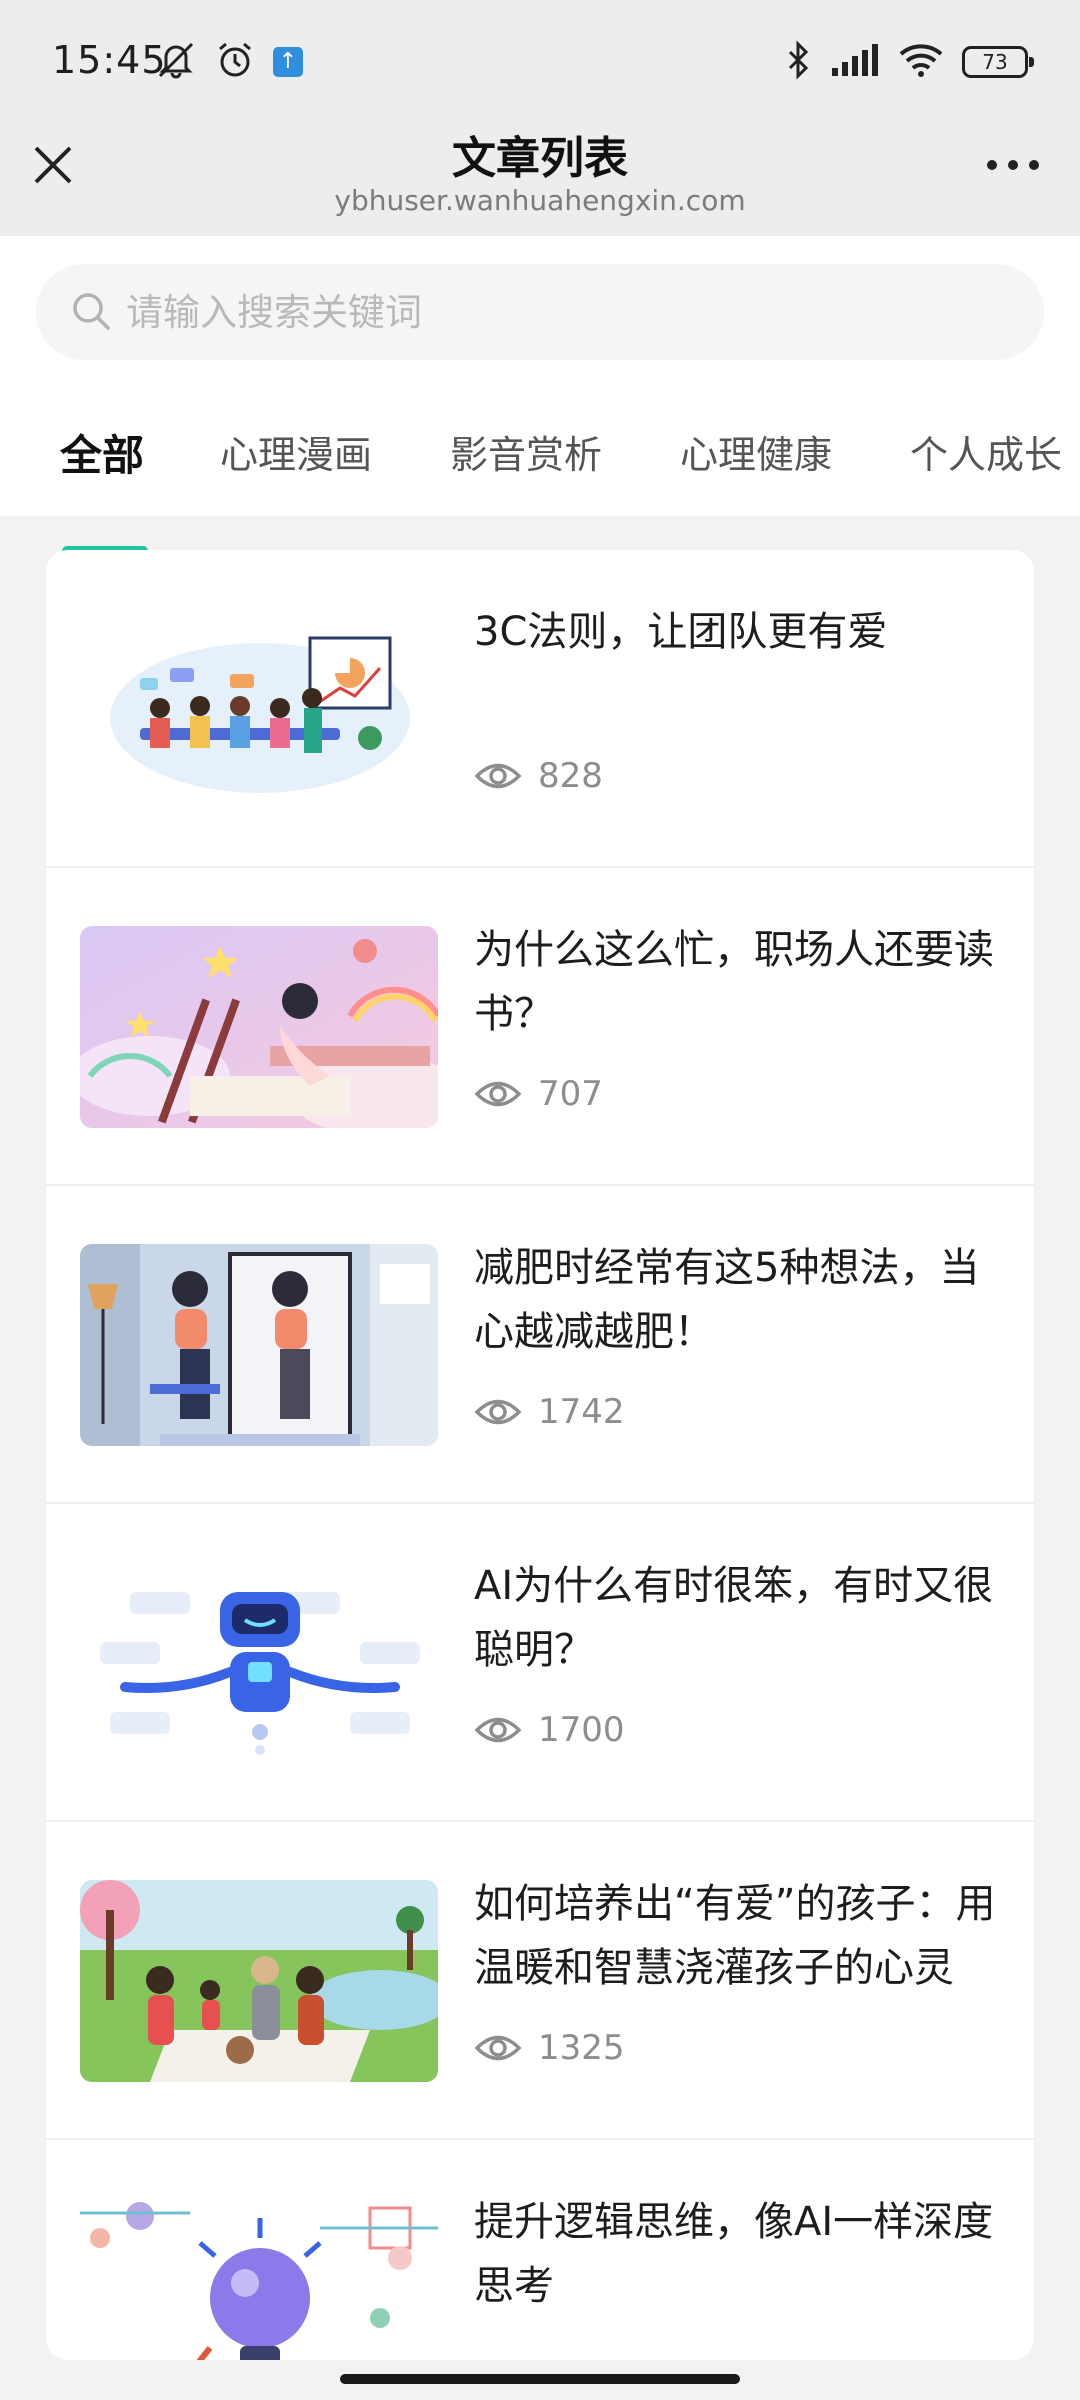 This screenshot has width=1080, height=2400. I want to click on category-tabs: 全部 心理漫画 影音赏析 心理健康 个人成长, so click(540, 466).